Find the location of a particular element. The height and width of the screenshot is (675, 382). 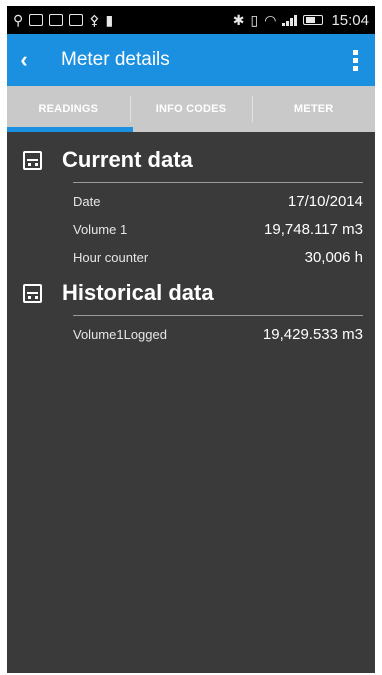

tab-bar: READINGS INFO CODES METER is located at coordinates (191, 109).